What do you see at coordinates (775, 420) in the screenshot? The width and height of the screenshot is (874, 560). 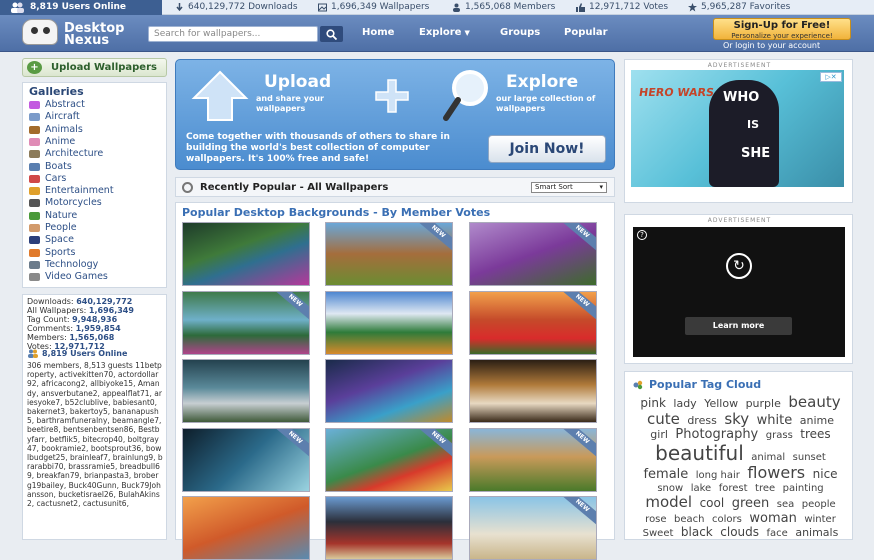 I see `tag-link: white` at bounding box center [775, 420].